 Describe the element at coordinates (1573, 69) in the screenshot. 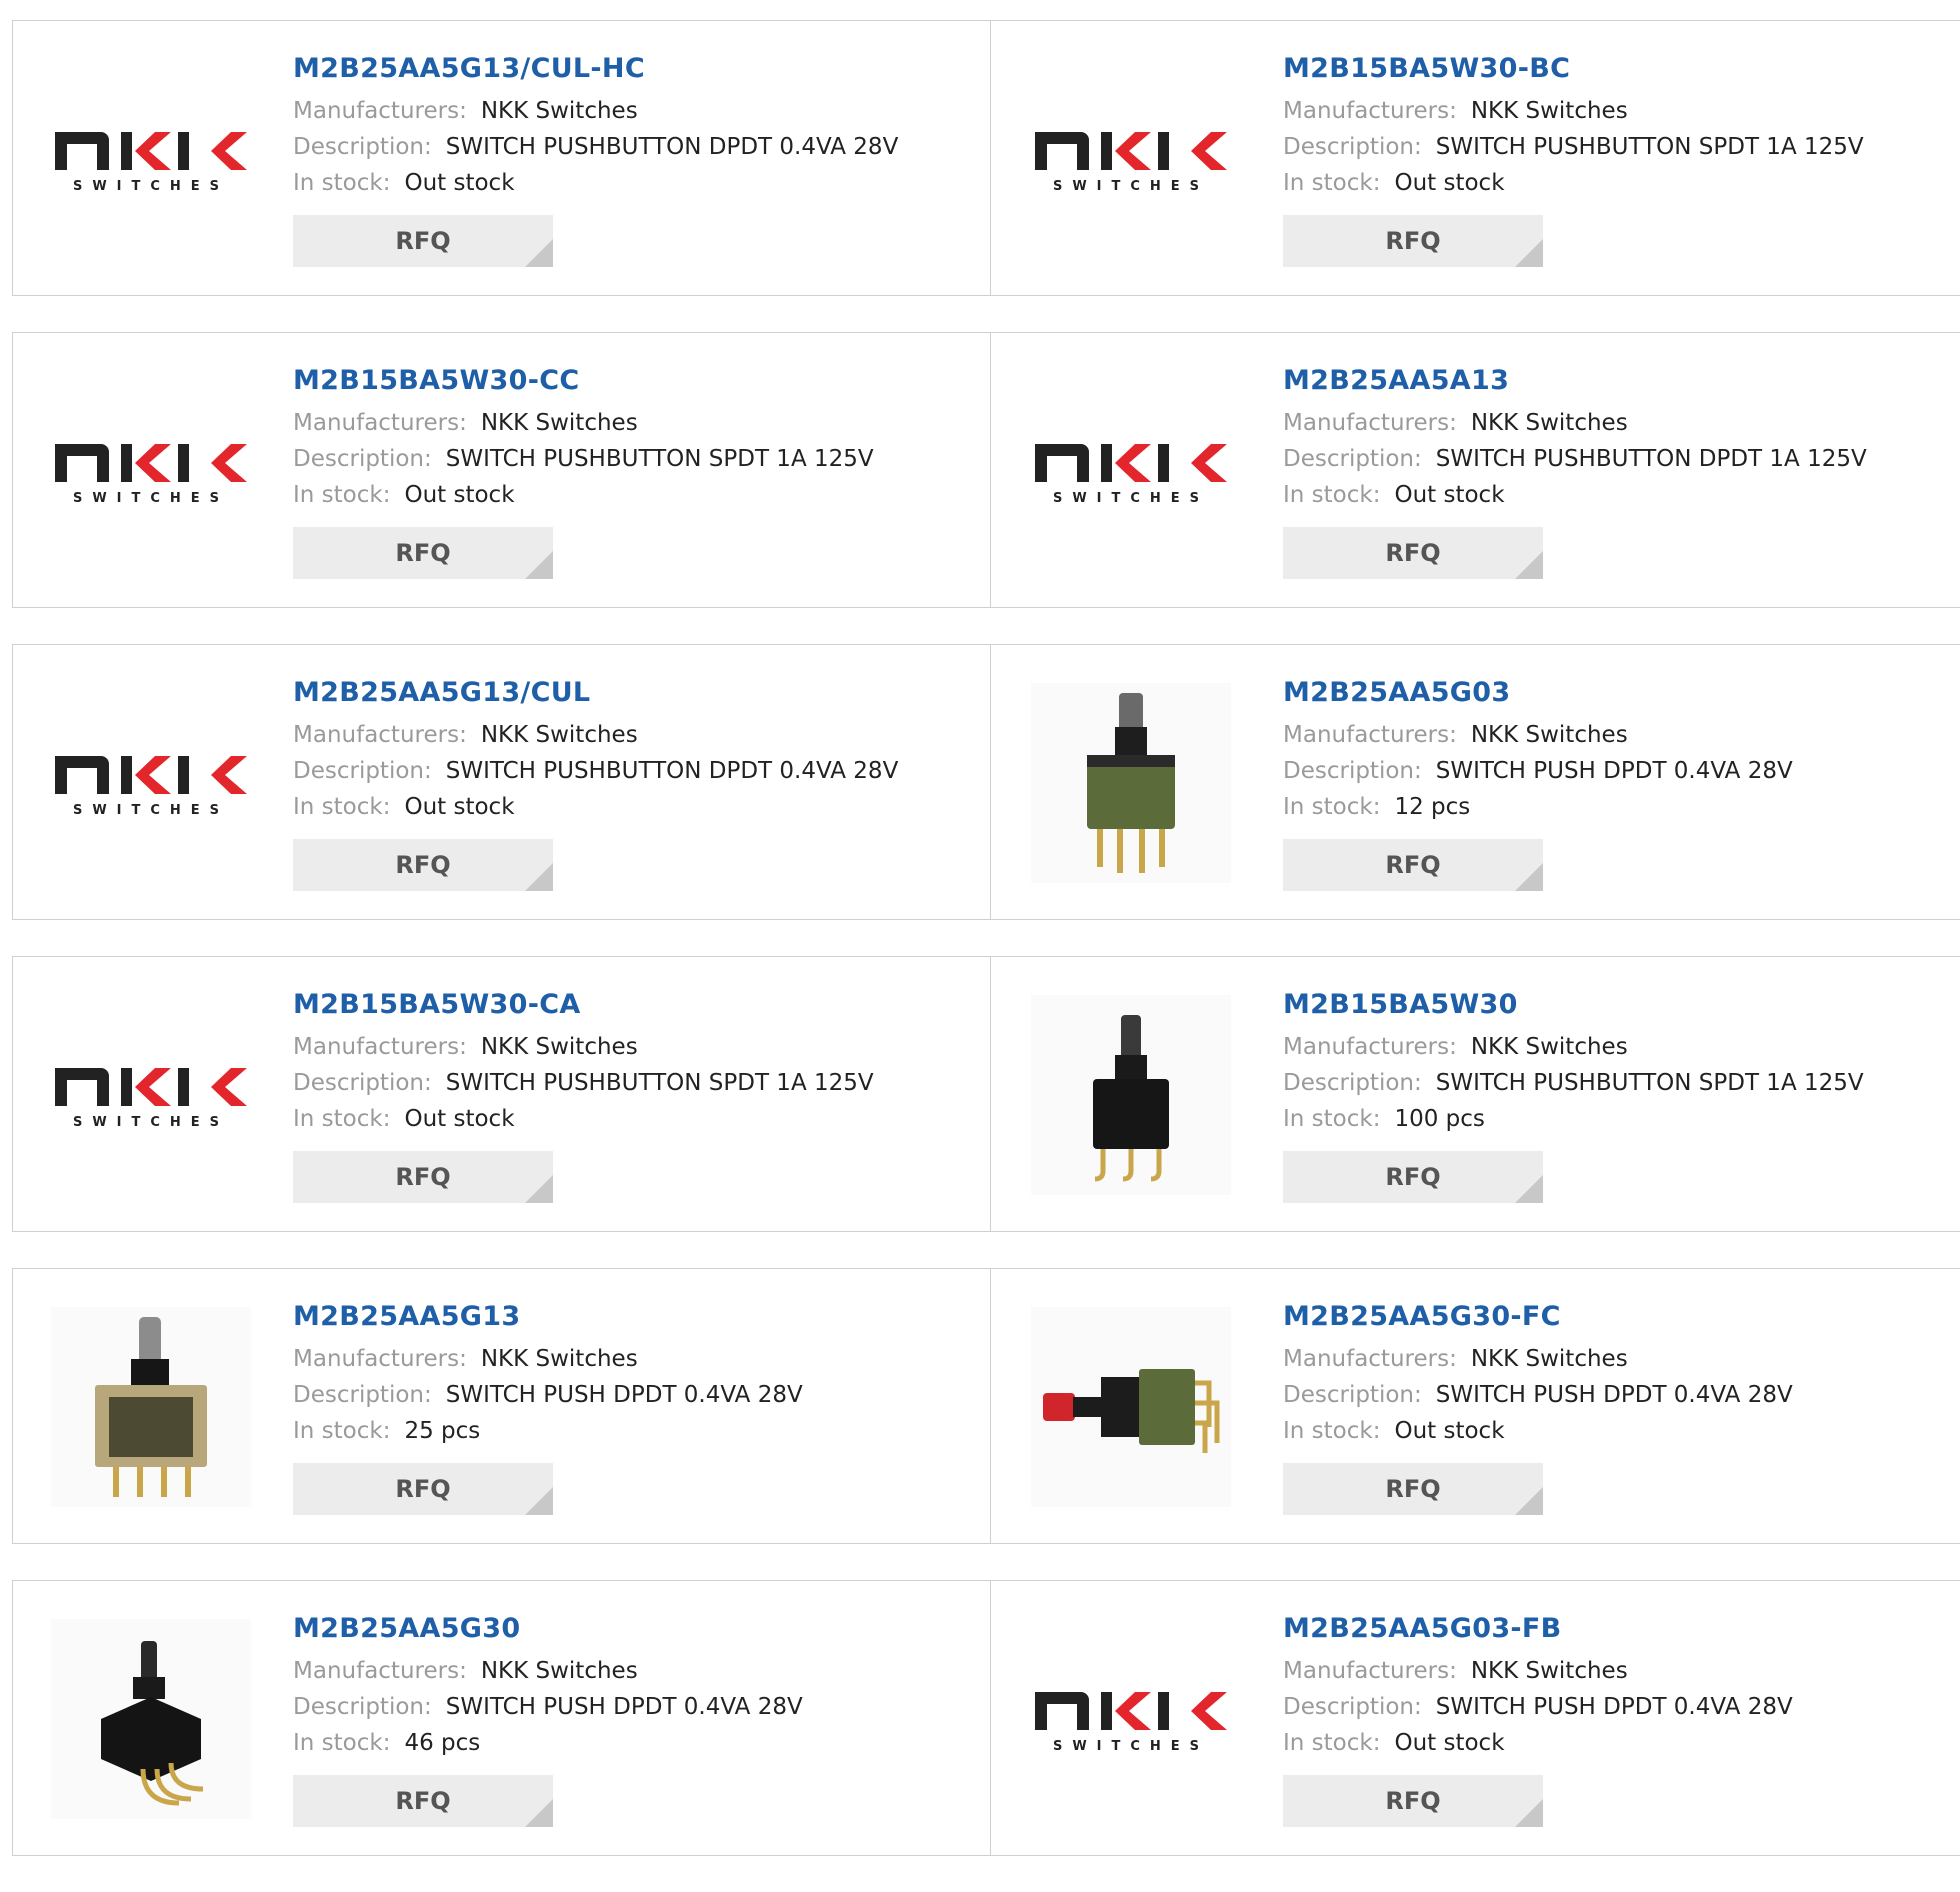

I see `product-title-link: M2B15BA5W30-BC` at that location.